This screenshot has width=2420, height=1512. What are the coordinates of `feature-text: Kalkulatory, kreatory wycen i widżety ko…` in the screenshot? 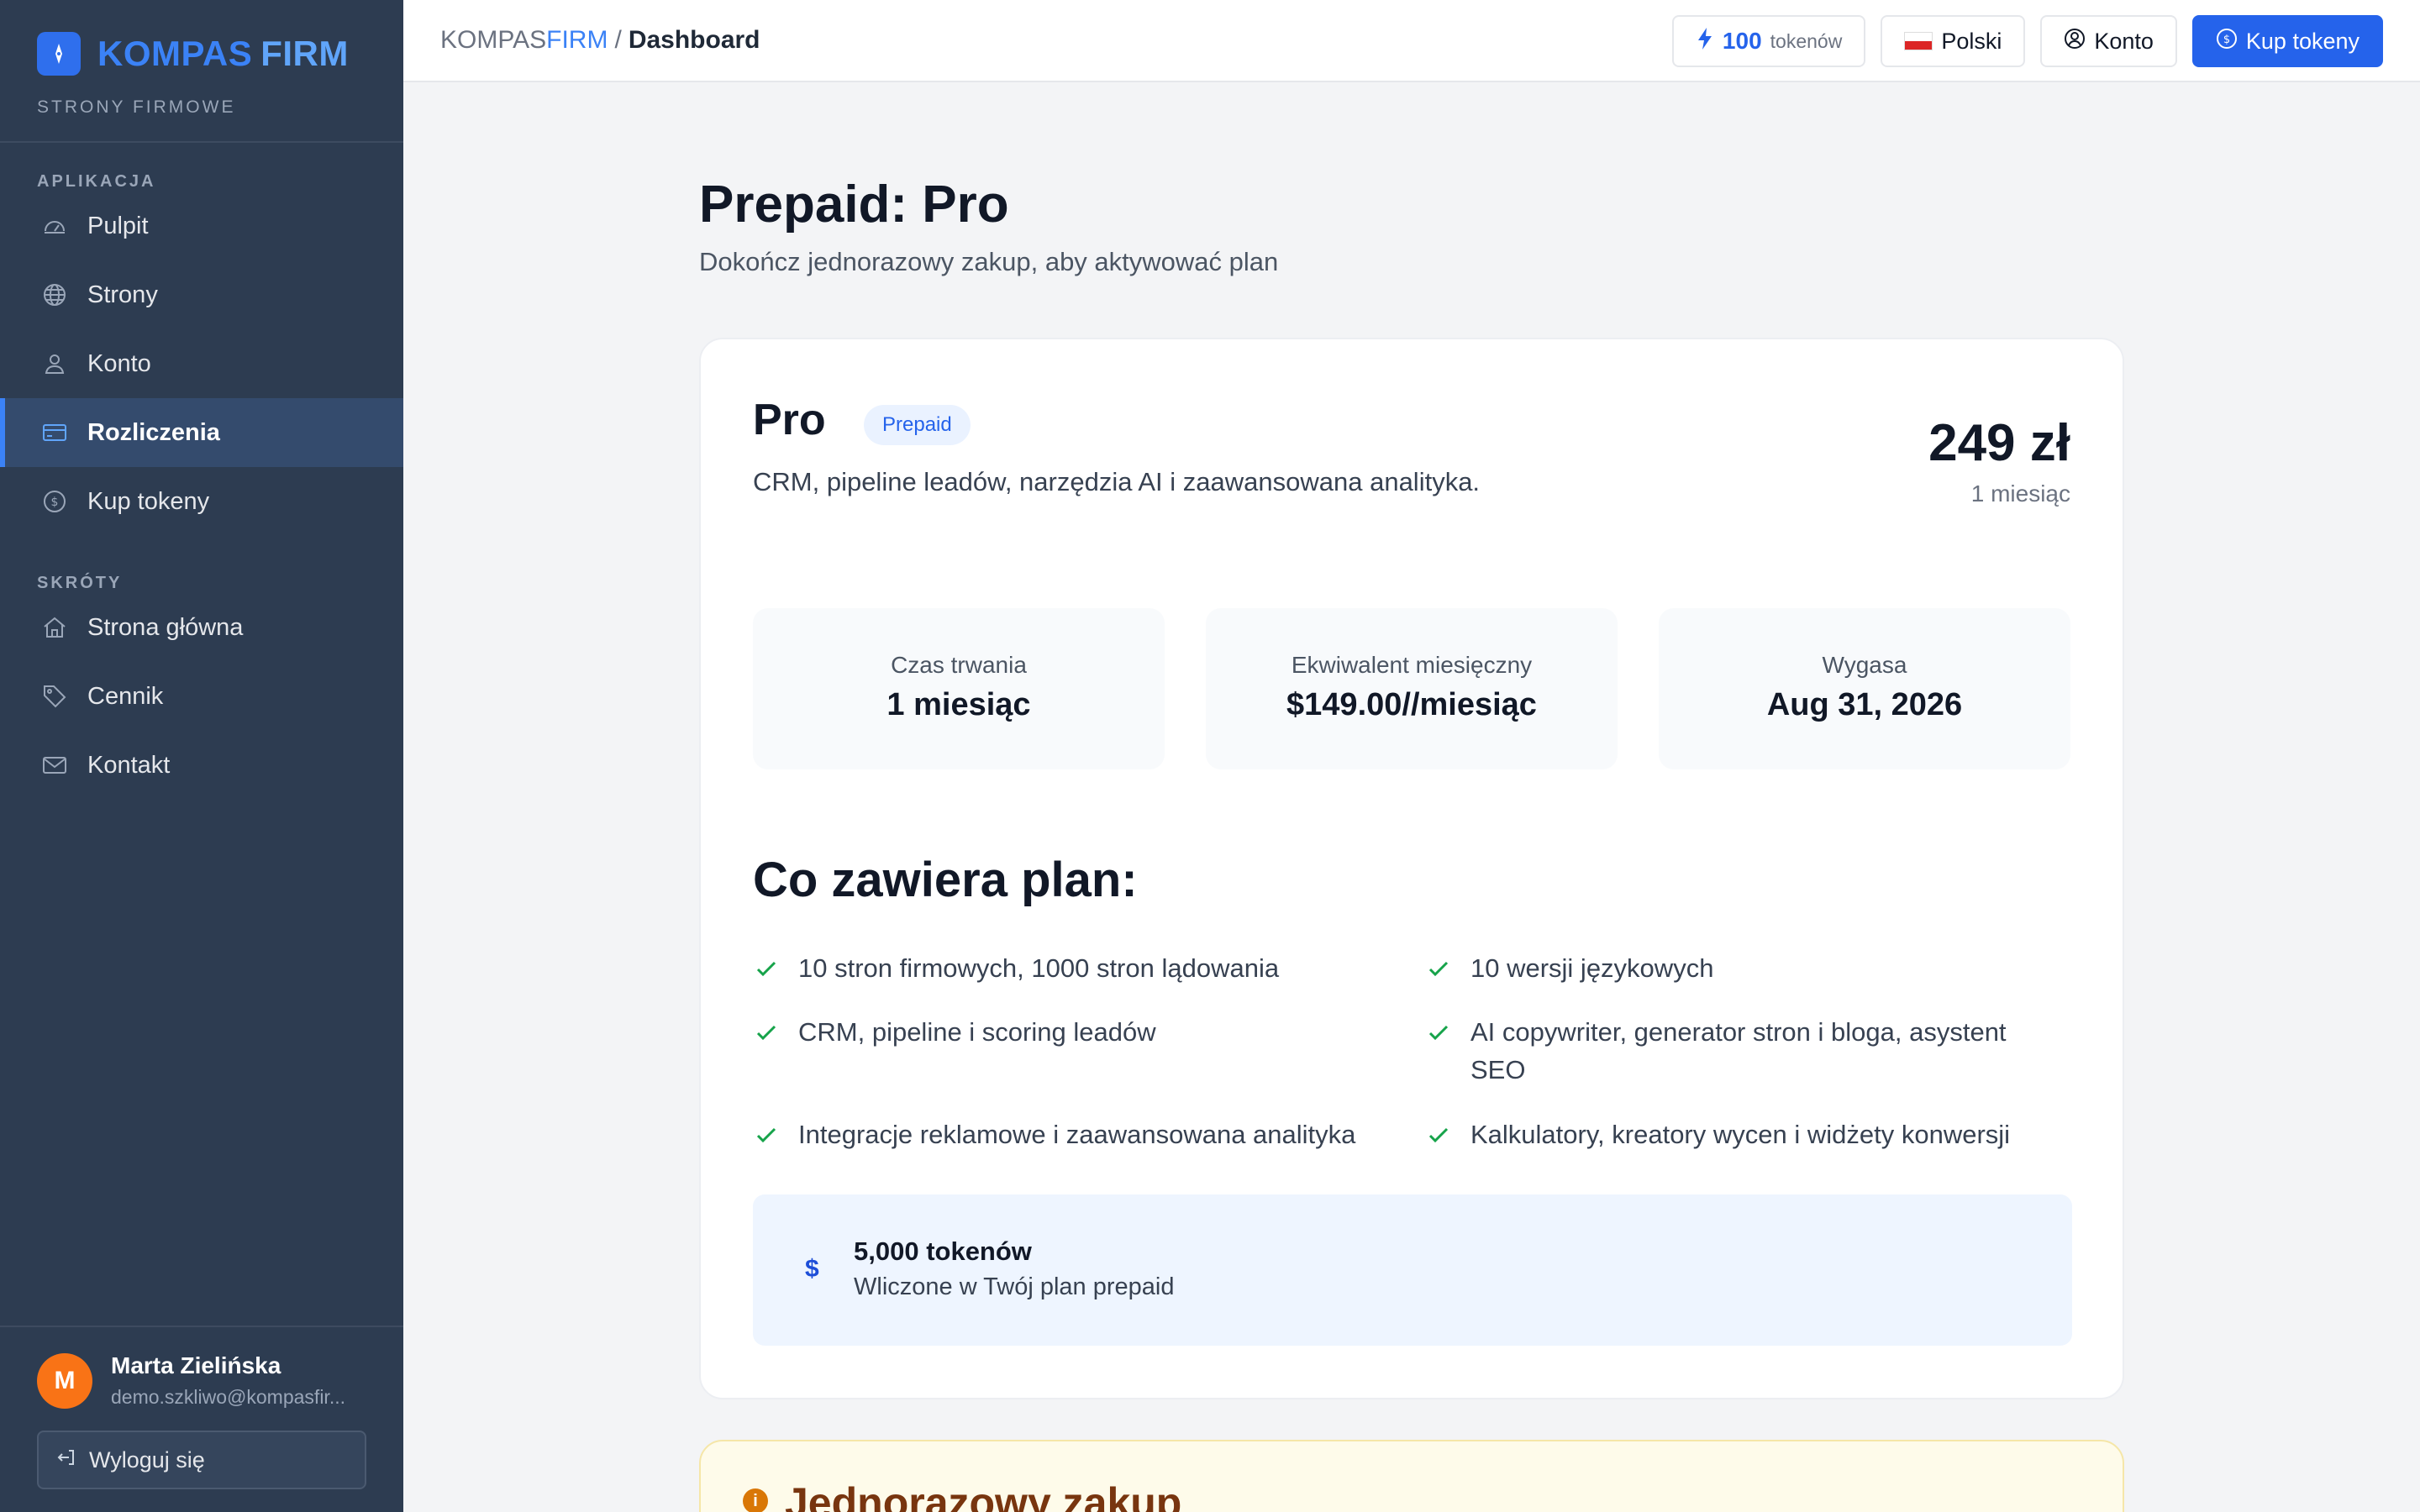 It's located at (1741, 1134).